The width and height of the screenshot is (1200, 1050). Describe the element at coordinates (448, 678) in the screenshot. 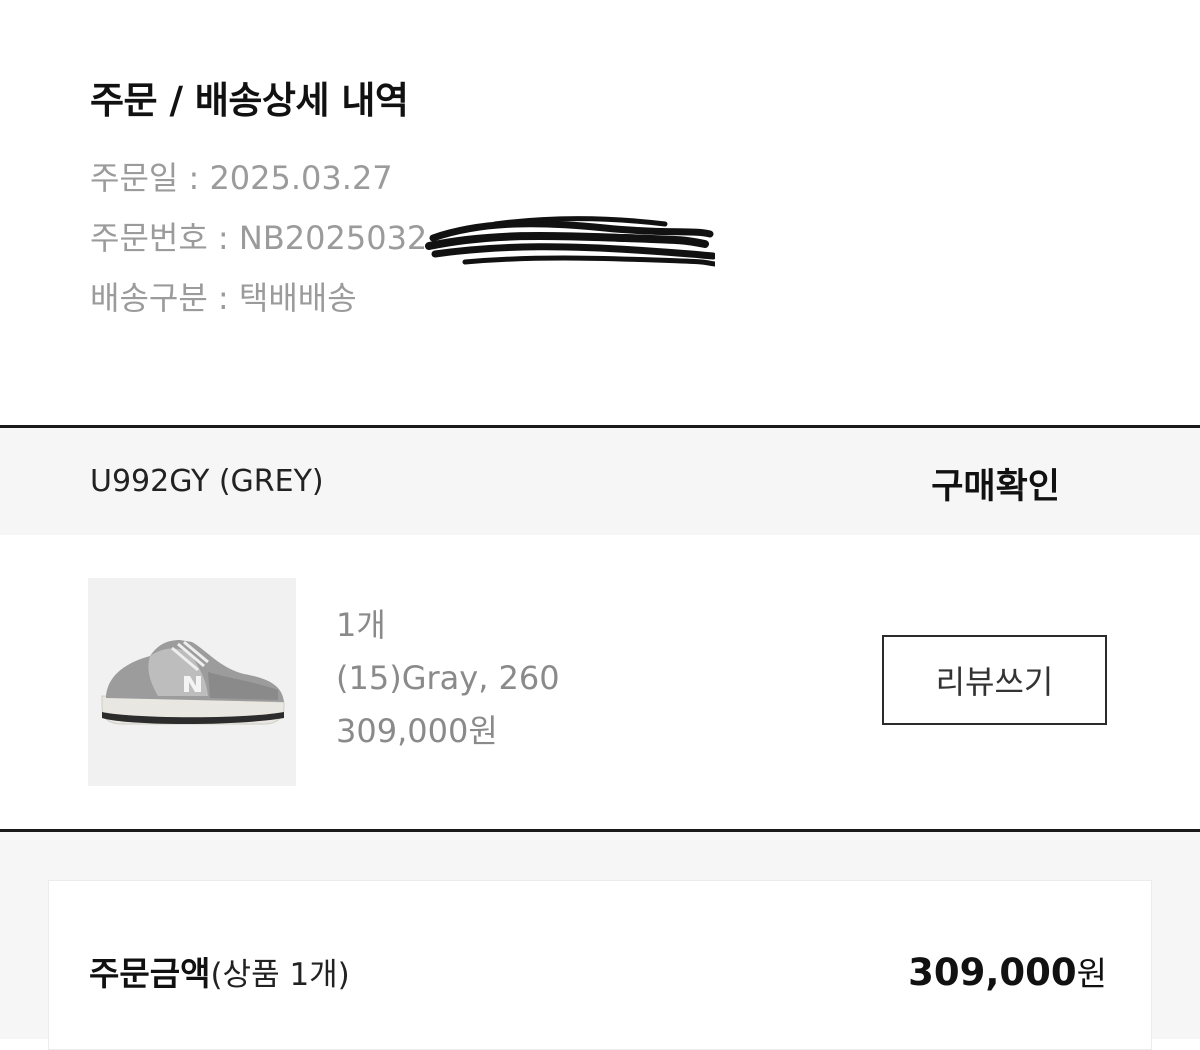

I see `product-option: (15)Gray, 260` at that location.